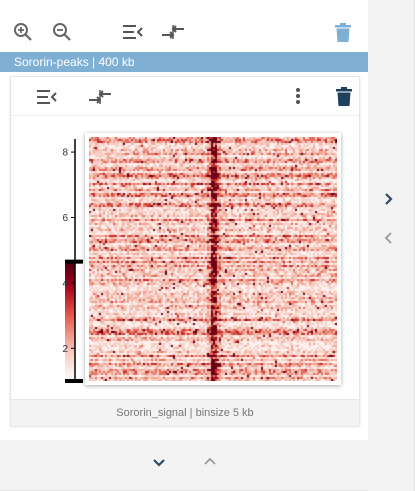 This screenshot has height=491, width=415. Describe the element at coordinates (159, 463) in the screenshot. I see `chevron-down-icon` at that location.